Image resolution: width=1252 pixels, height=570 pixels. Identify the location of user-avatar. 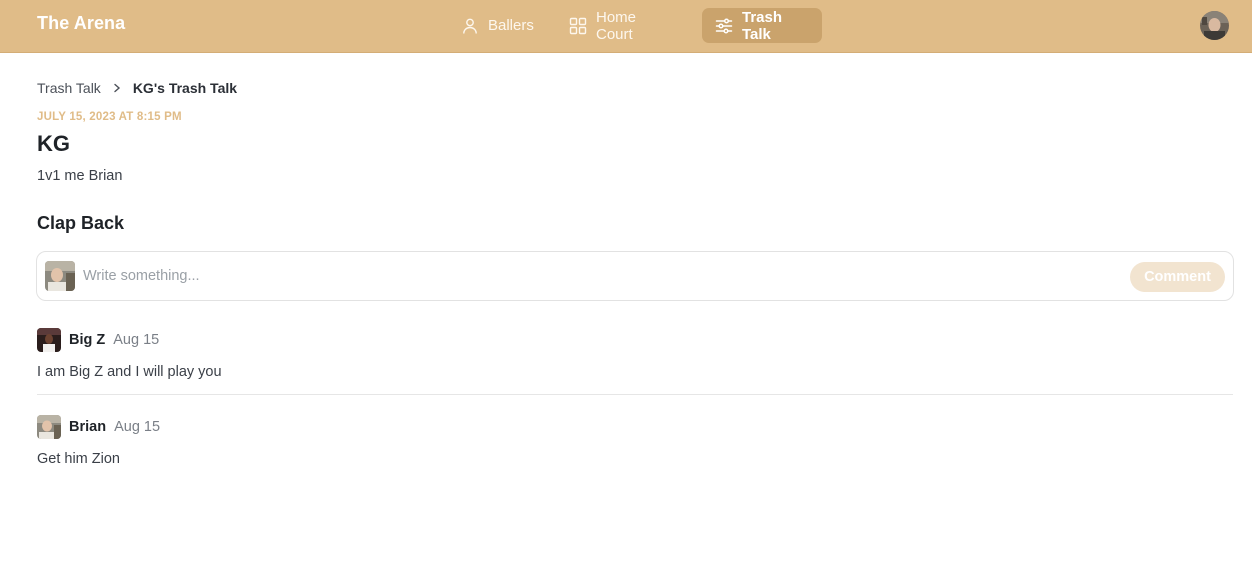
(1214, 25).